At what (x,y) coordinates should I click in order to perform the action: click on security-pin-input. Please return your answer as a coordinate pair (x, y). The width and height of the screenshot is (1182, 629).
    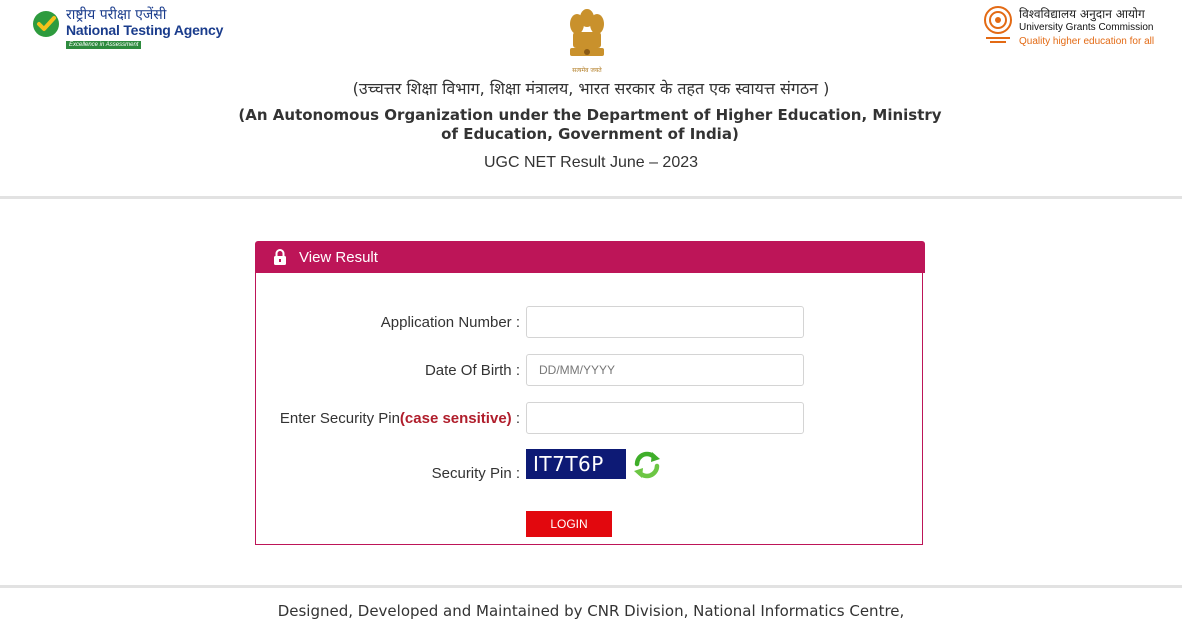
    Looking at the image, I should click on (665, 418).